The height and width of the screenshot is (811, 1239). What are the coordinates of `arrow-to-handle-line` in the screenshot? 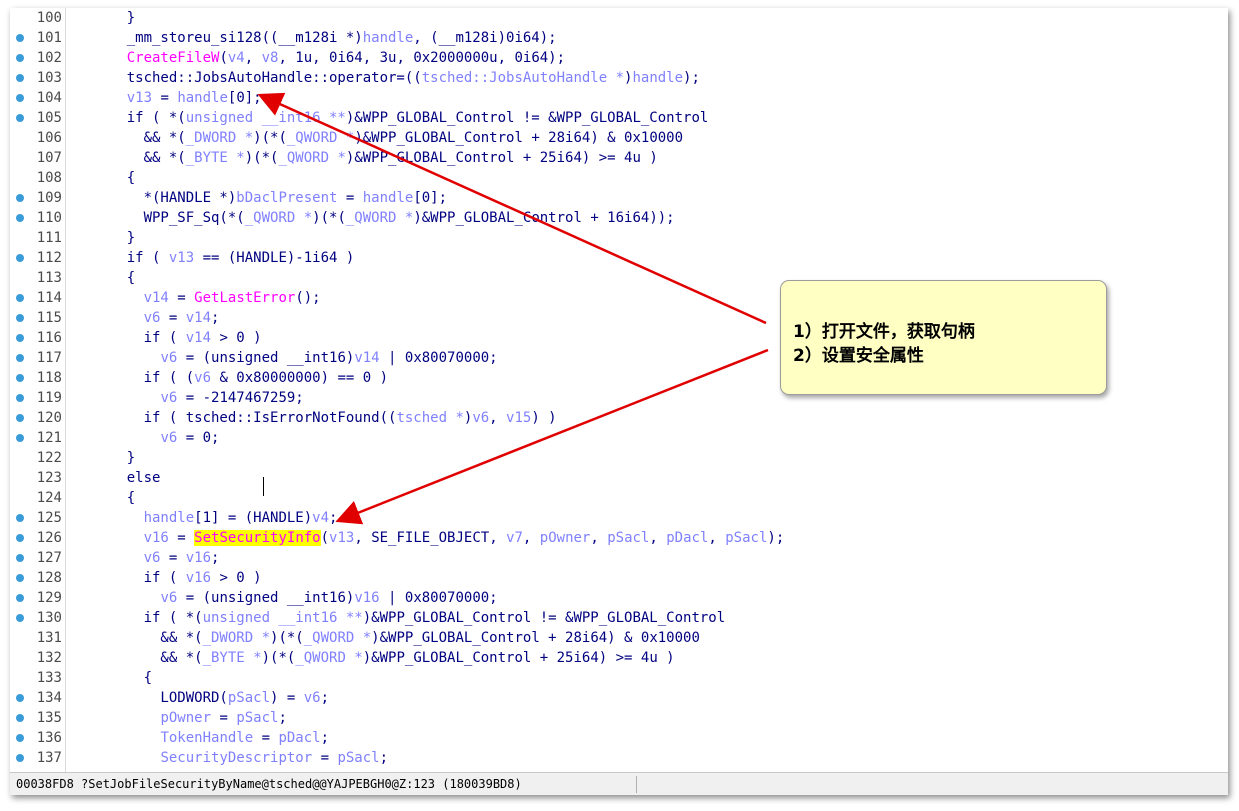 It's located at (512, 208).